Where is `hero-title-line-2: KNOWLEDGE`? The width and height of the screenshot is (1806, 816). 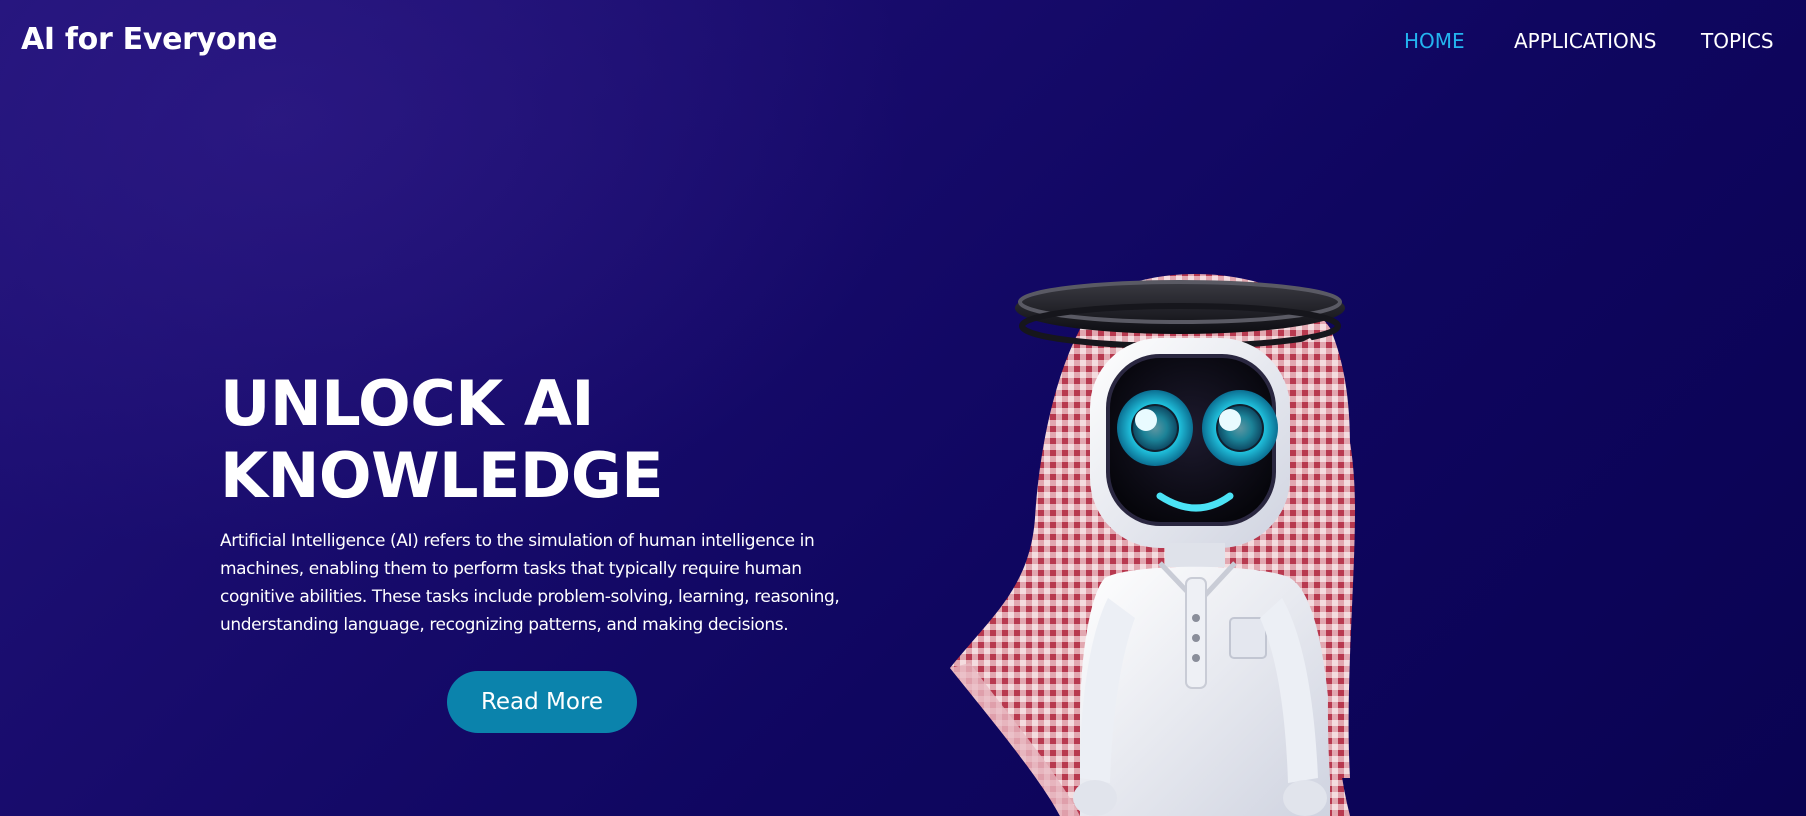
hero-title-line-2: KNOWLEDGE is located at coordinates (442, 475).